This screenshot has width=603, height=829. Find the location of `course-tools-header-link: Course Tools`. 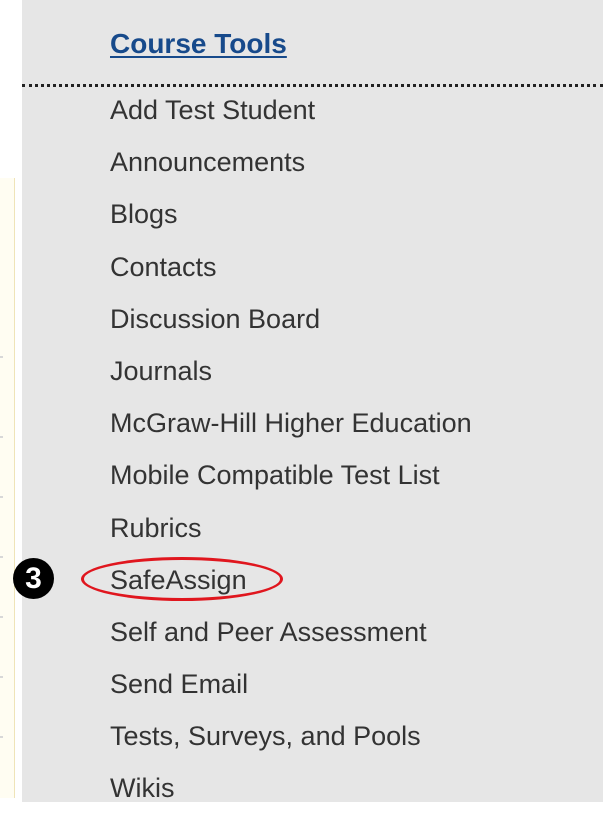

course-tools-header-link: Course Tools is located at coordinates (198, 44).